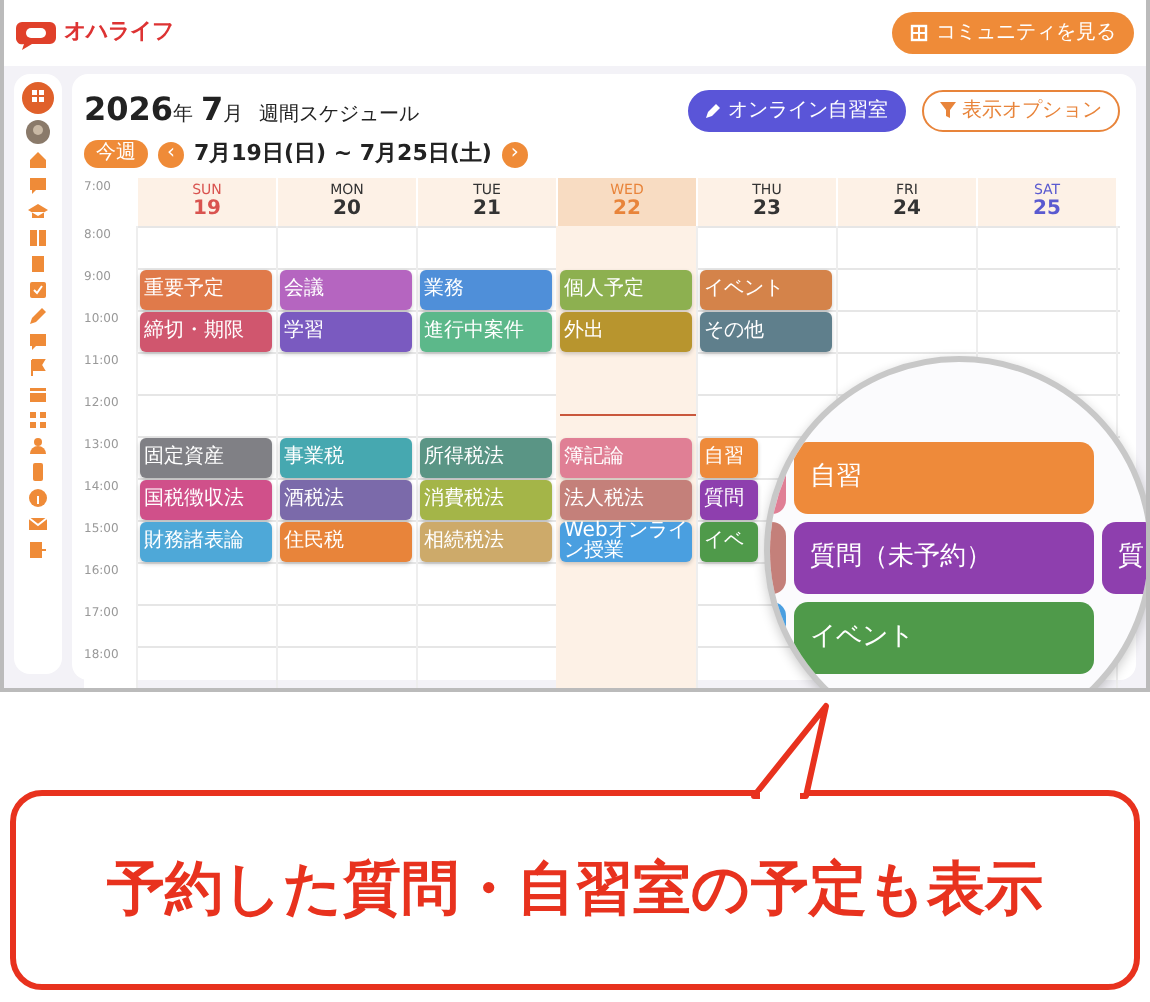 The image size is (1150, 1002). I want to click on month-text: 7, so click(212, 110).